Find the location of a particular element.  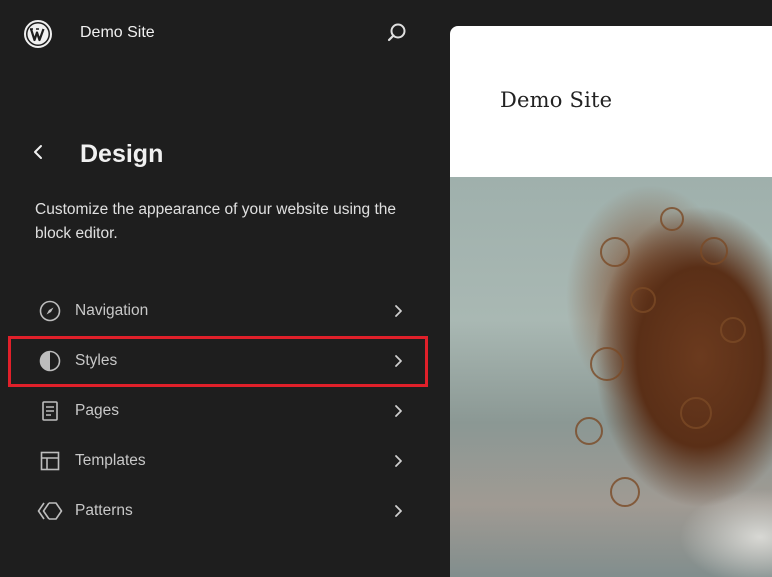

chevron-left-icon is located at coordinates (38, 154).